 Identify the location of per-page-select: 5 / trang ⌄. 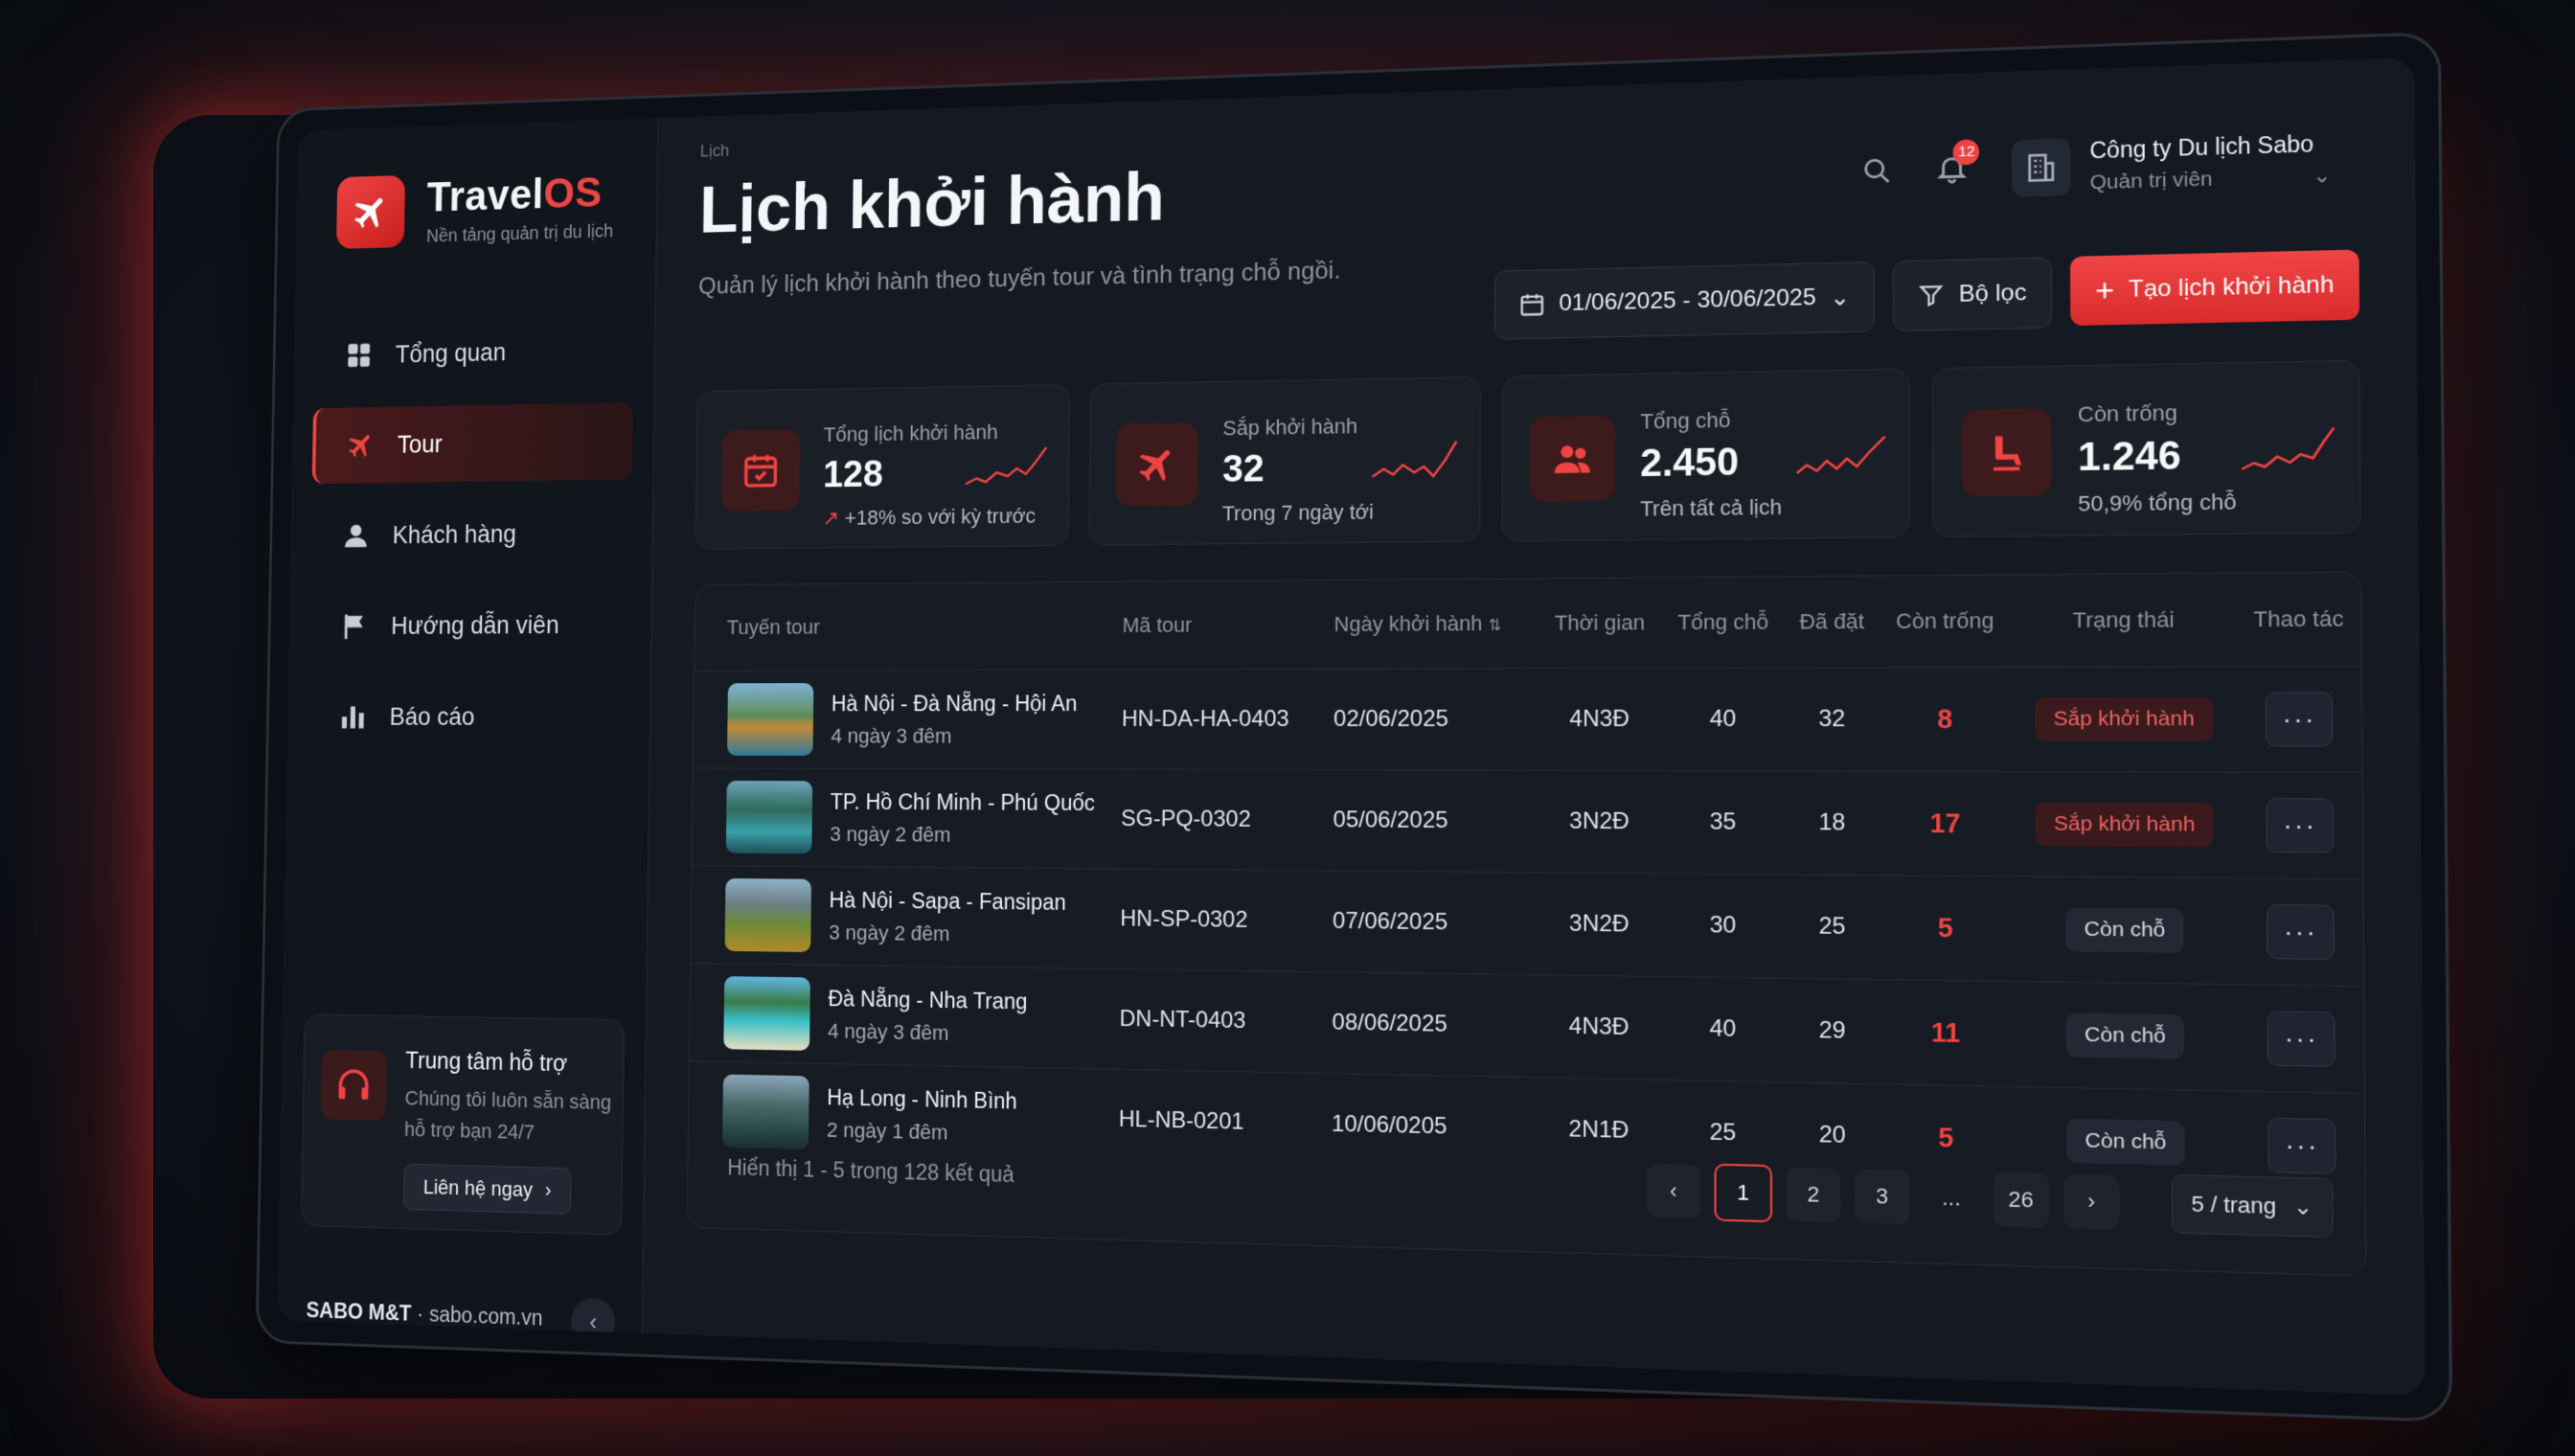
(2252, 1206).